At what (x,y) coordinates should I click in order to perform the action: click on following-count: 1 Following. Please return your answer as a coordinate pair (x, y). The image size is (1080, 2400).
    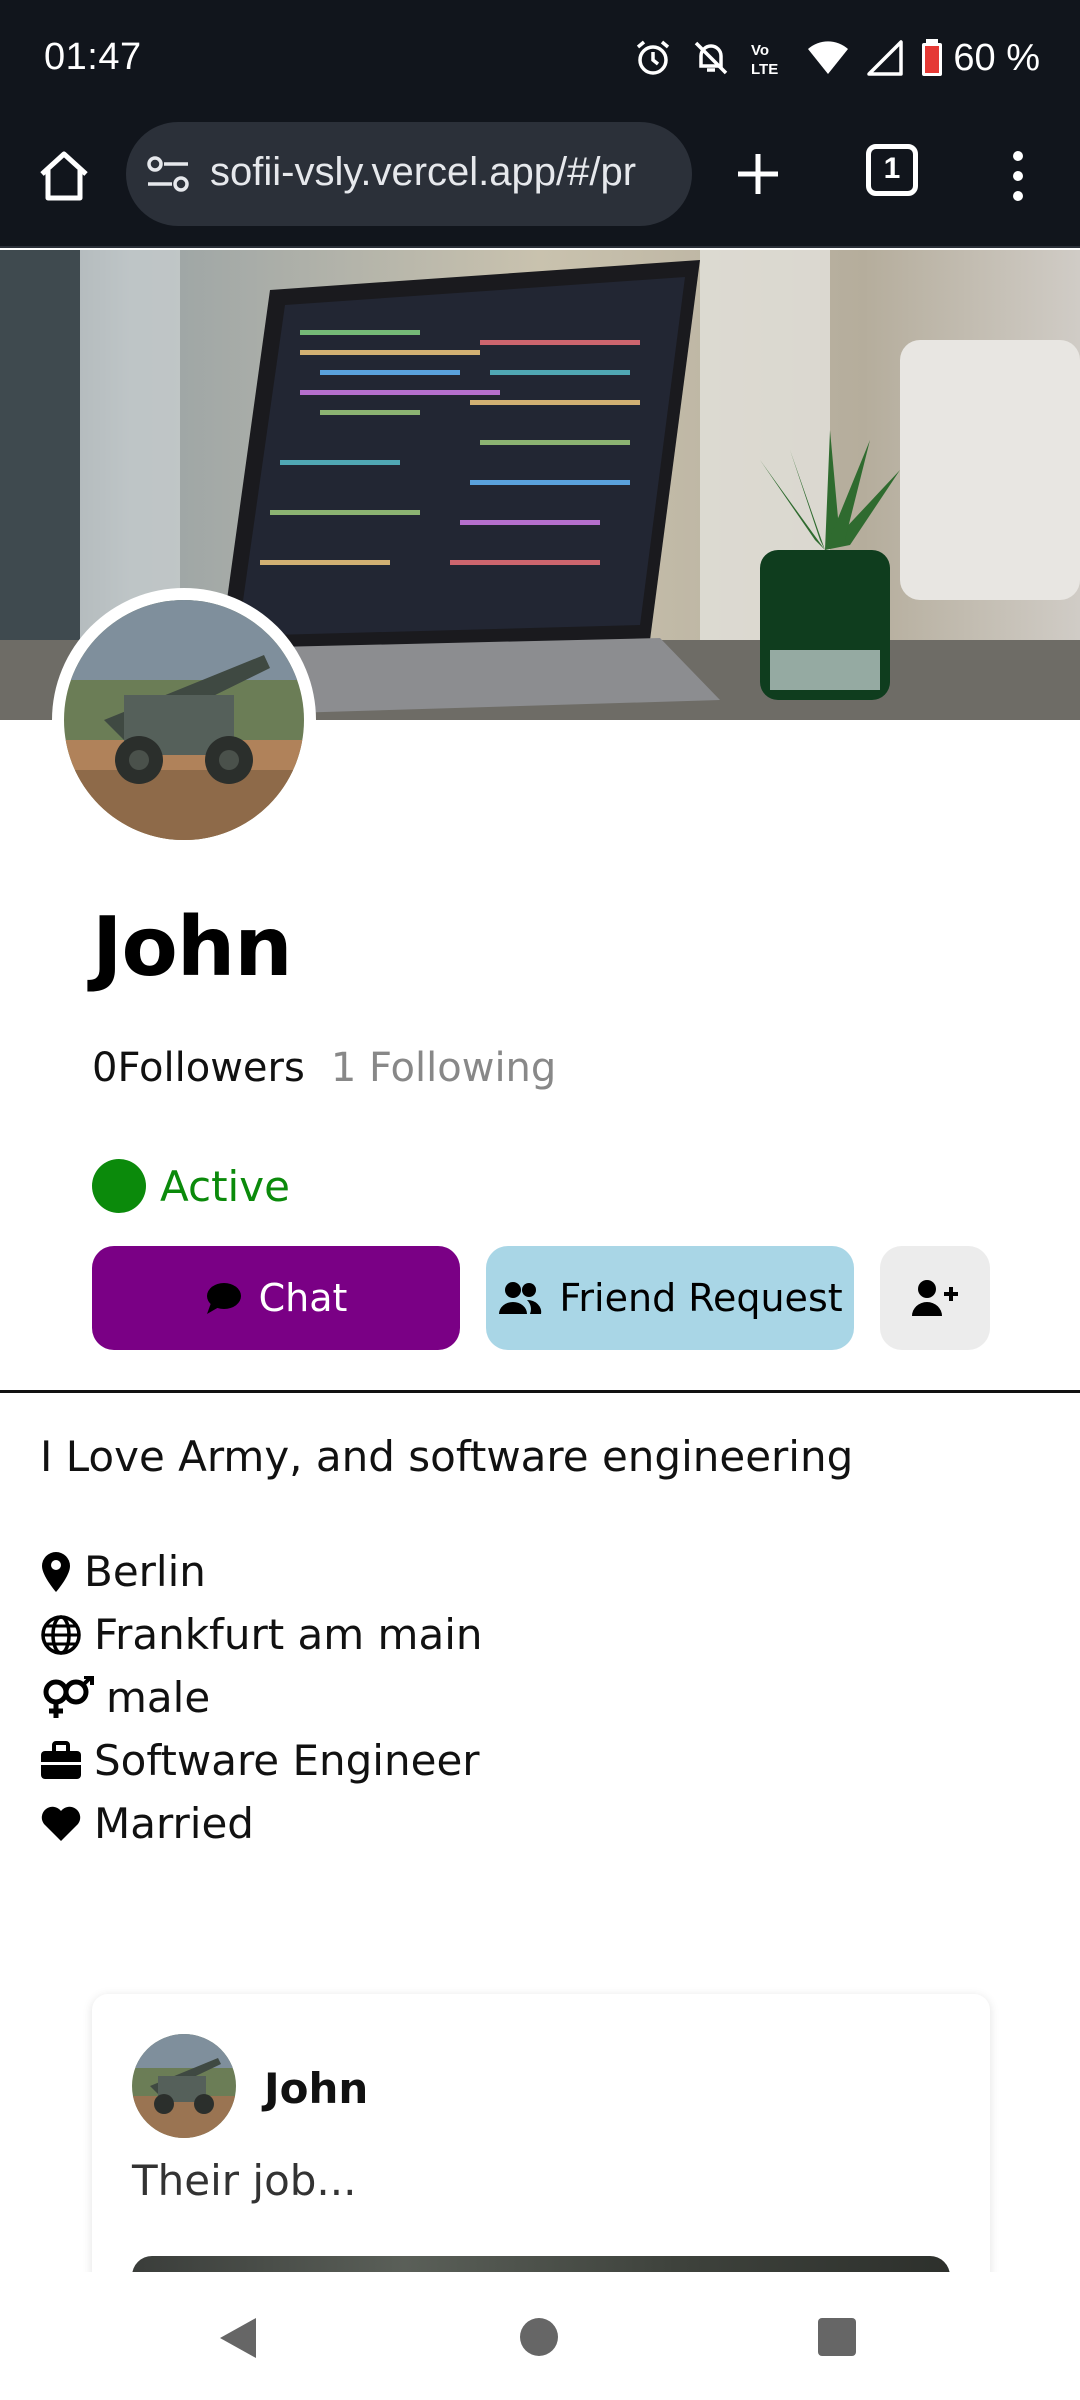
    Looking at the image, I should click on (444, 1068).